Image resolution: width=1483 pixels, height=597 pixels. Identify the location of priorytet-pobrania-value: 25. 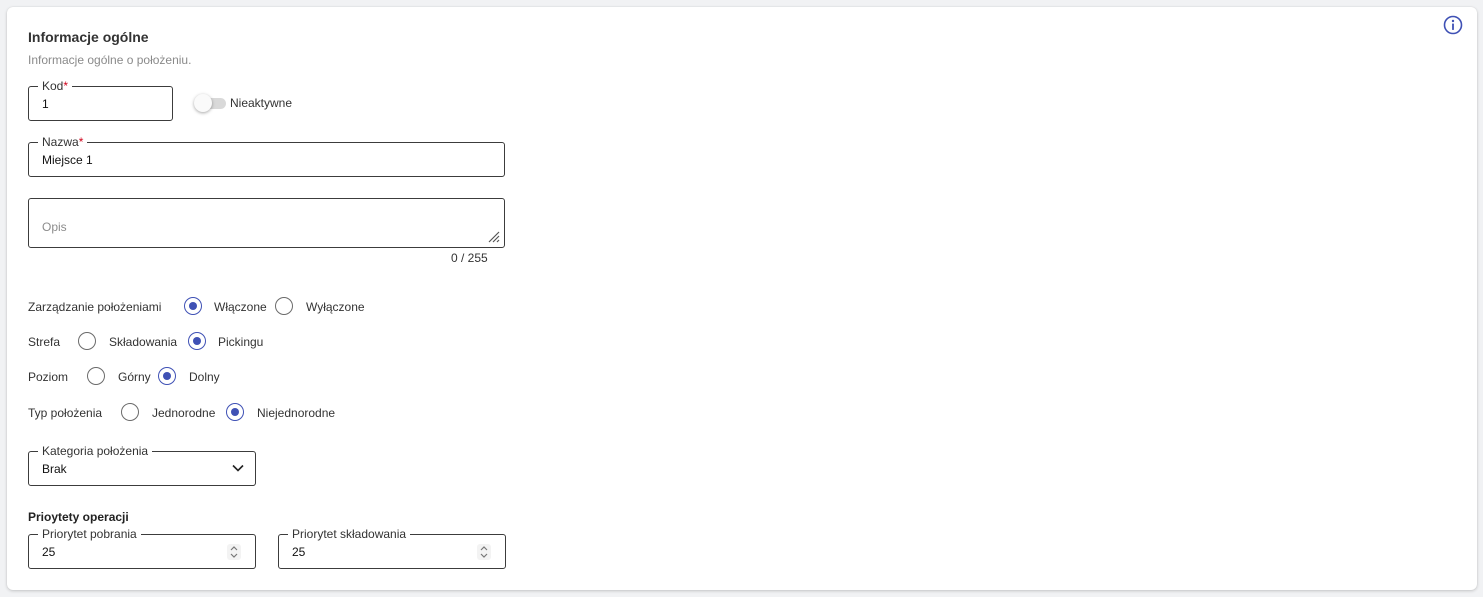
(49, 551).